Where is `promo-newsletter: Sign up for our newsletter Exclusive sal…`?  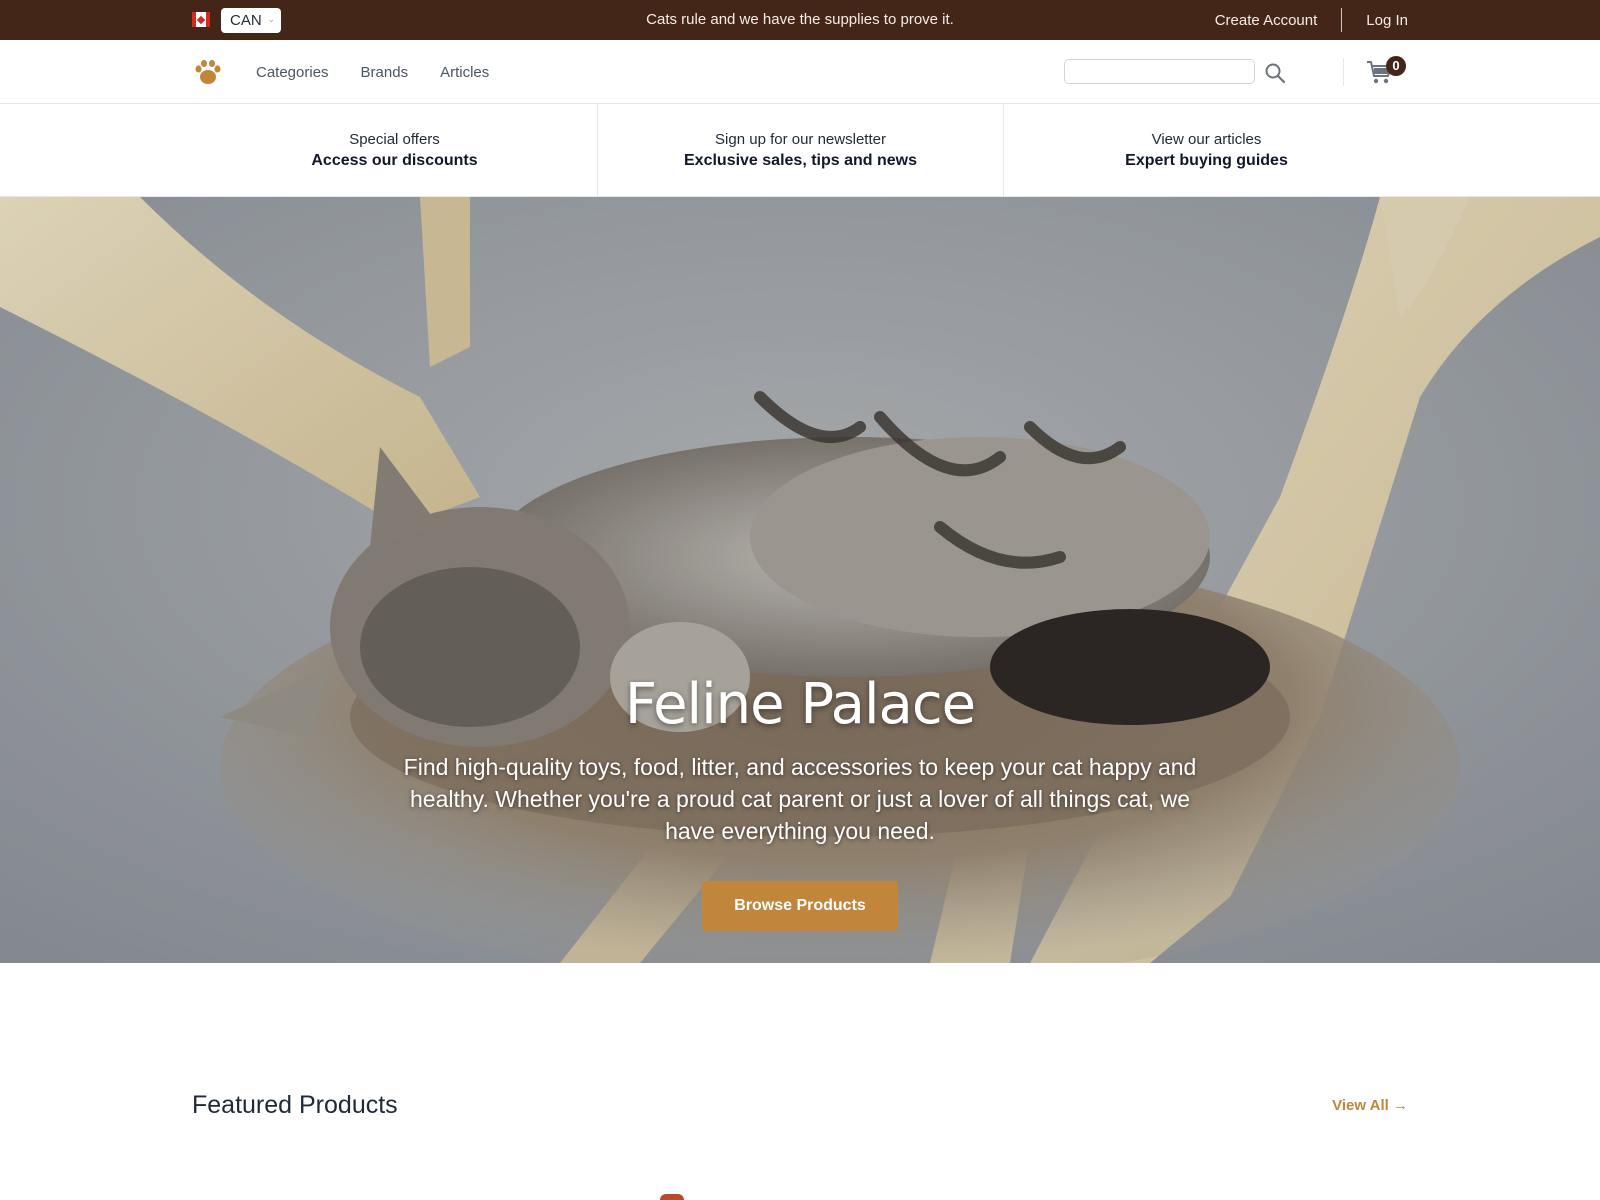
promo-newsletter: Sign up for our newsletter Exclusive sal… is located at coordinates (800, 150).